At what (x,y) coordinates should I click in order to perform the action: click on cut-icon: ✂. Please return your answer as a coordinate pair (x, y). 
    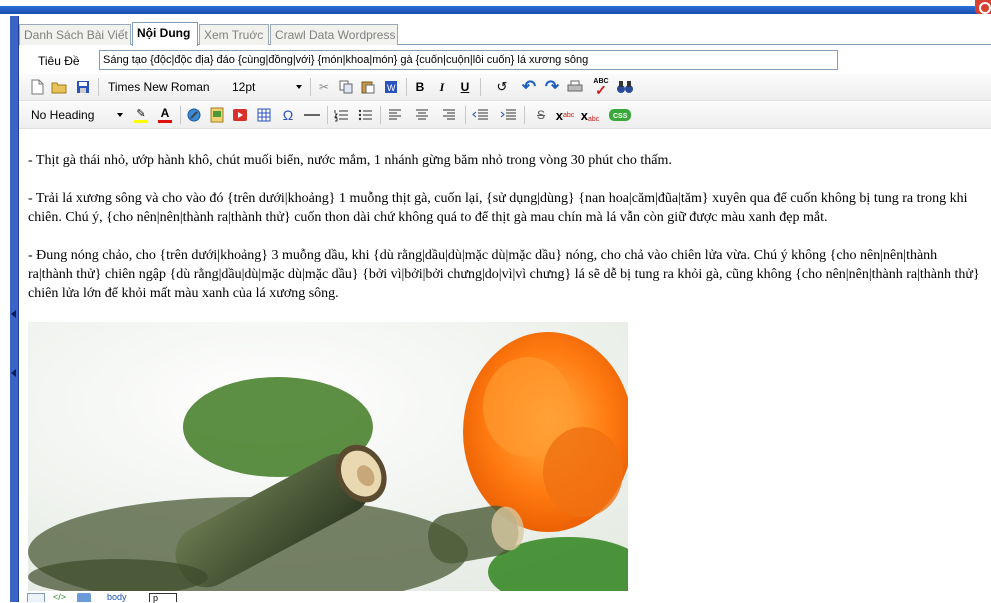
    Looking at the image, I should click on (324, 87).